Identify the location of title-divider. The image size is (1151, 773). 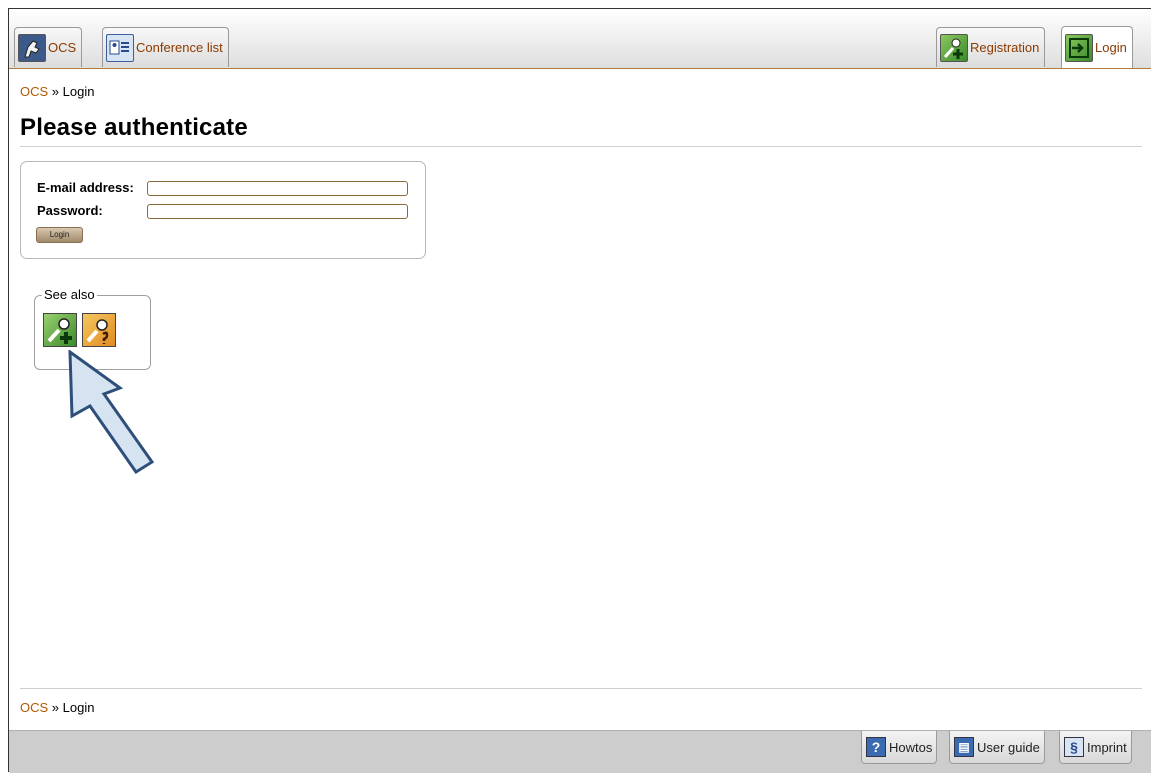
(581, 146).